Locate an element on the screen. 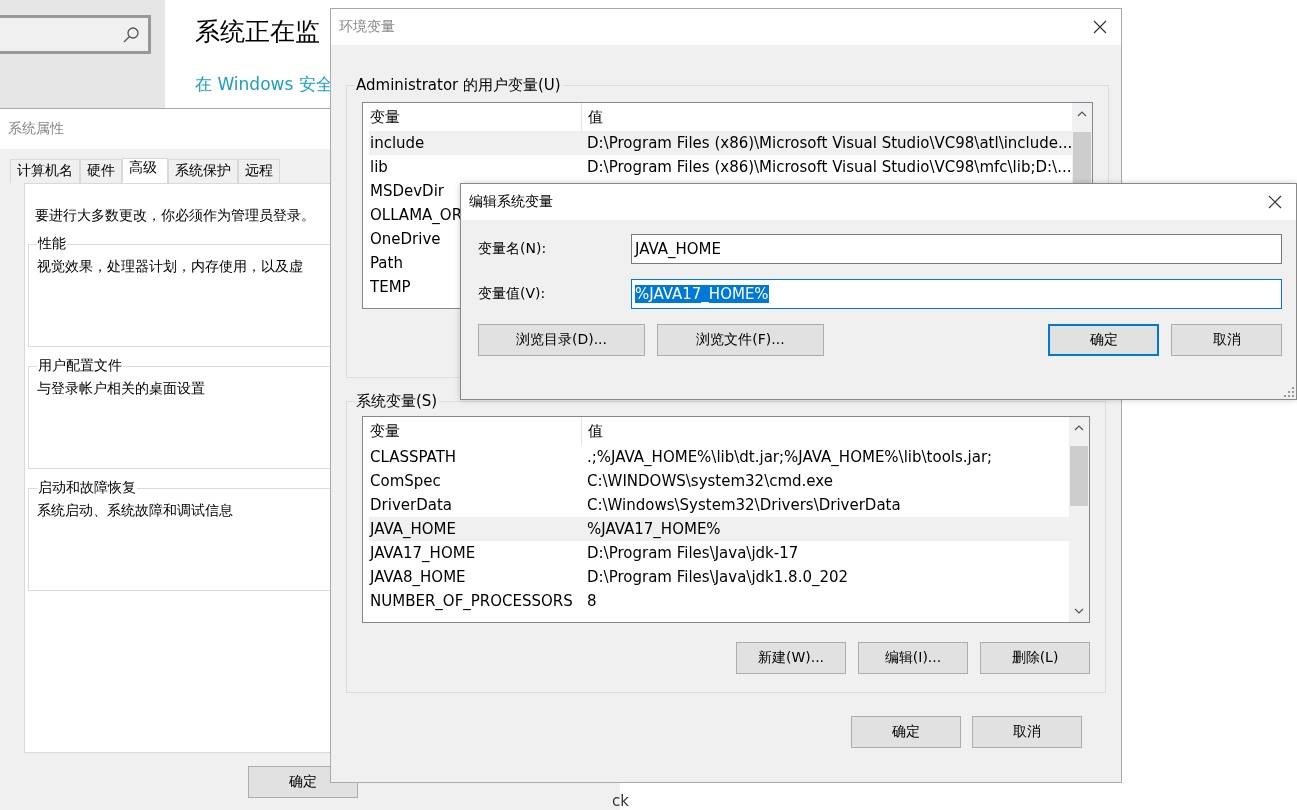  list-row: JAVA_HOME %JAVA17_HOME% is located at coordinates (719, 529).